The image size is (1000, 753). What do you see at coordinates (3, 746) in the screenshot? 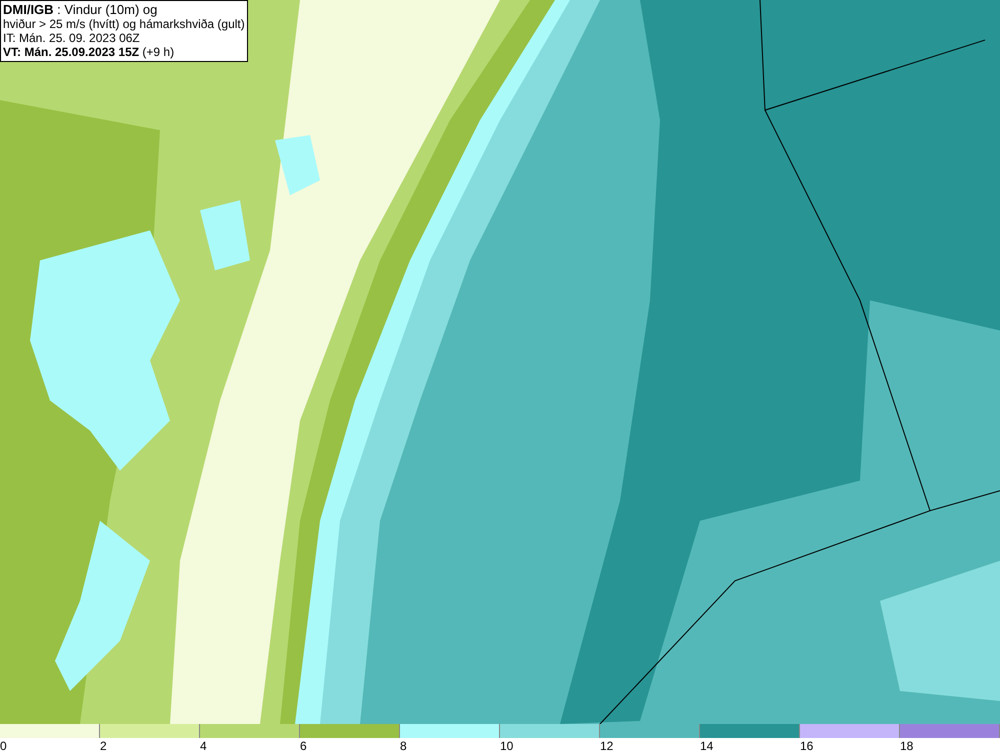
I see `legend-label: 0` at bounding box center [3, 746].